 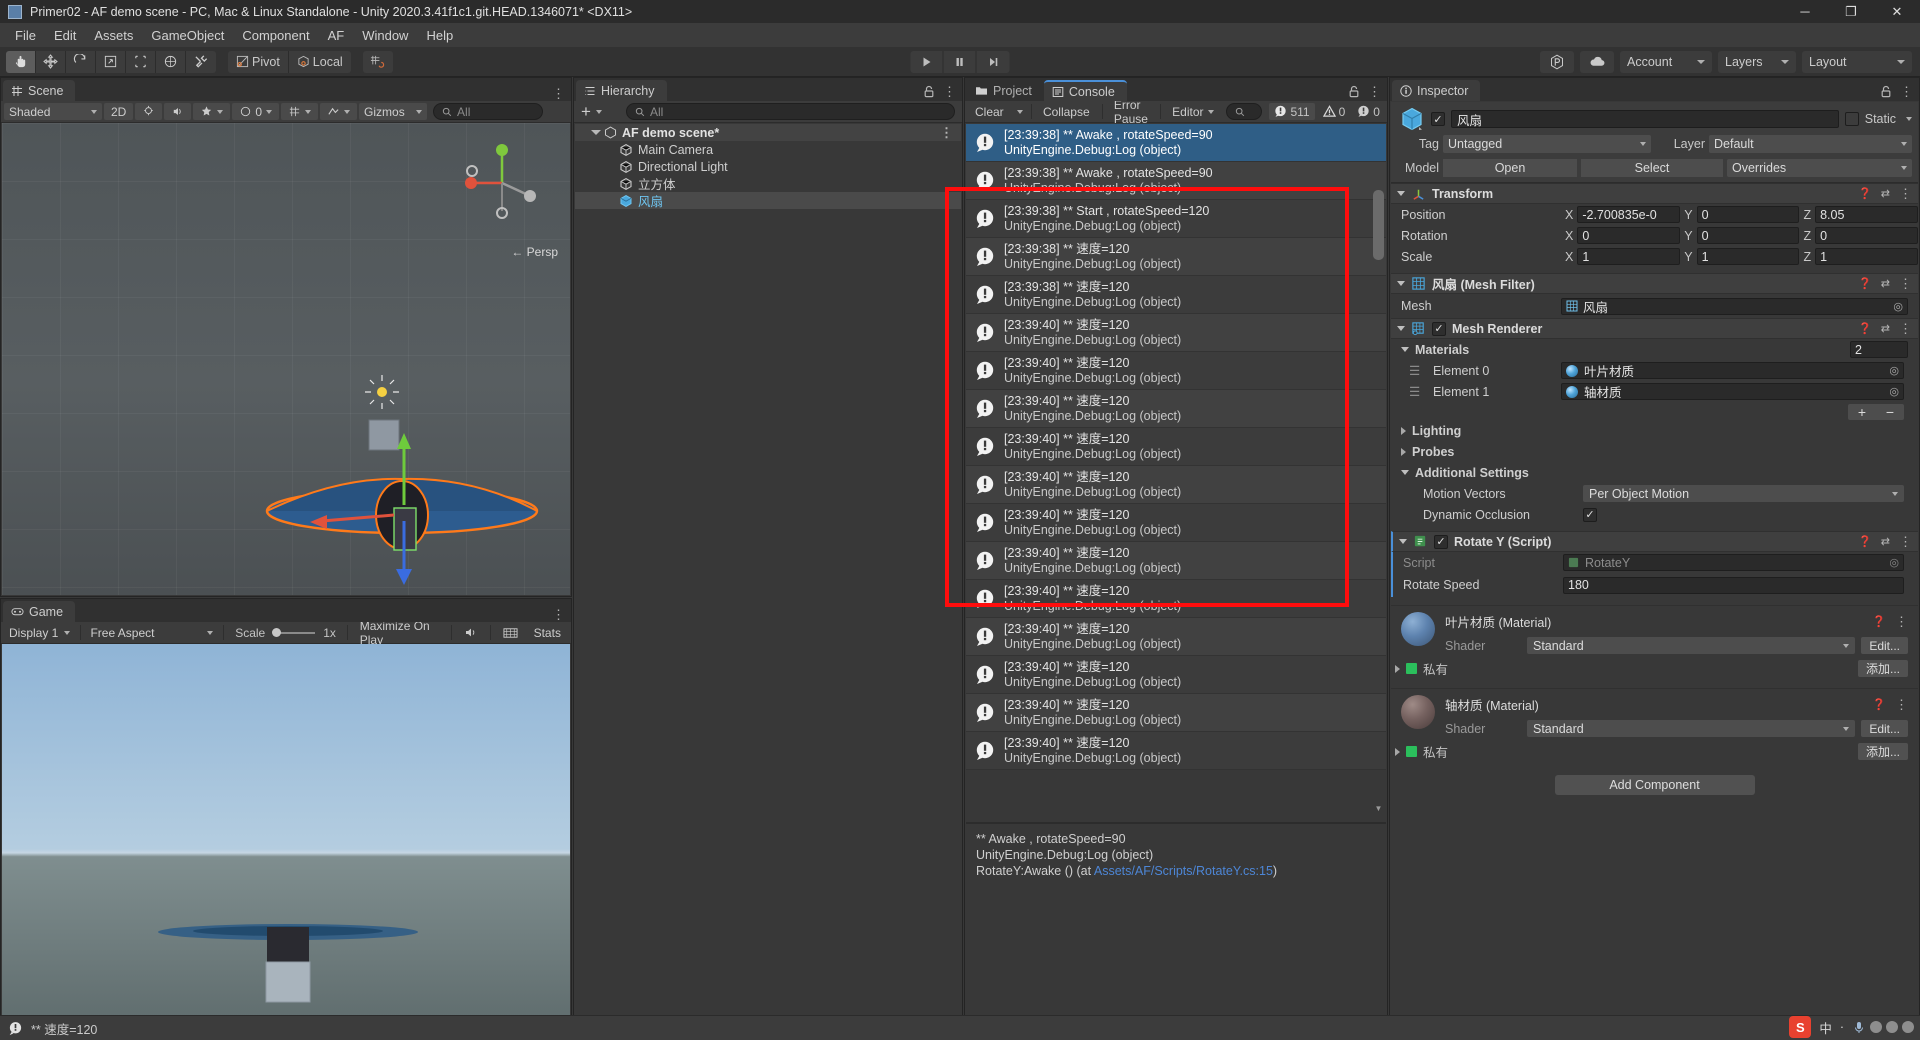 I want to click on hierarchy-row-directional-light: Directional Light, so click(x=768, y=166).